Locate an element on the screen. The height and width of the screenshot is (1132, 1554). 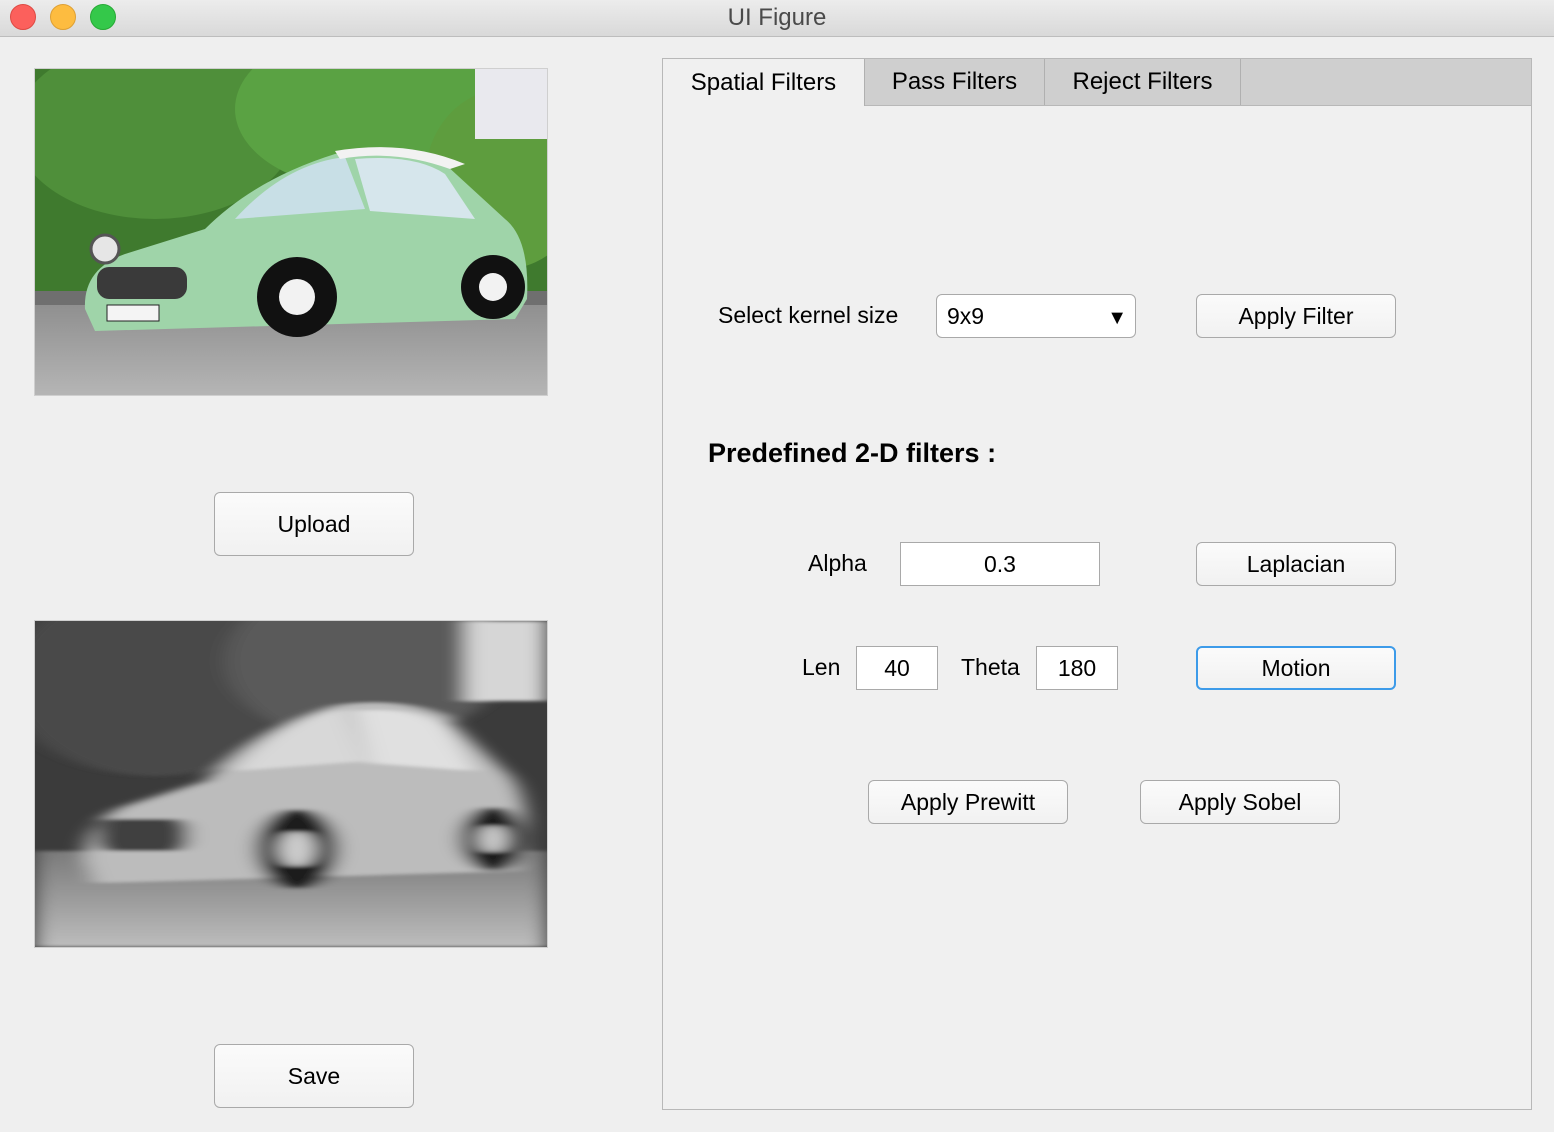
len-label: Len is located at coordinates (821, 667).